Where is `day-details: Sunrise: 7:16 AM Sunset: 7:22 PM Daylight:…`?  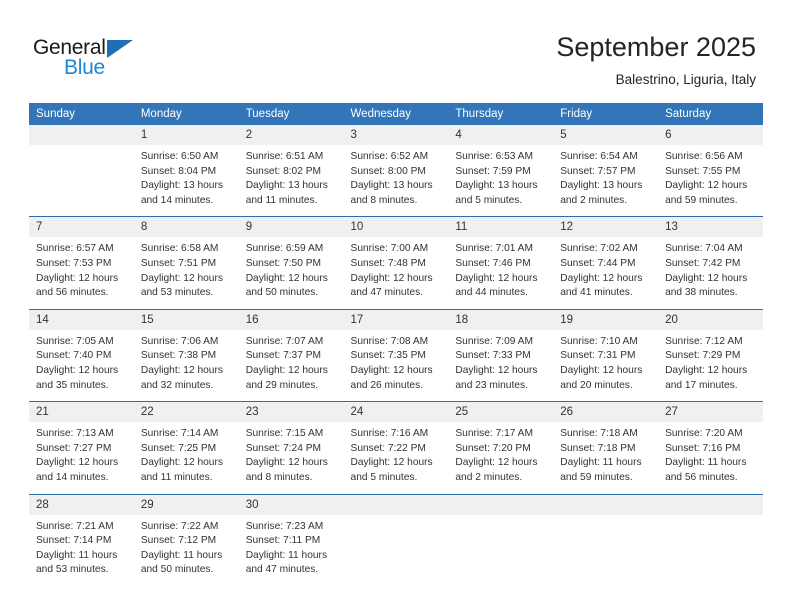 day-details: Sunrise: 7:16 AM Sunset: 7:22 PM Daylight:… is located at coordinates (396, 457).